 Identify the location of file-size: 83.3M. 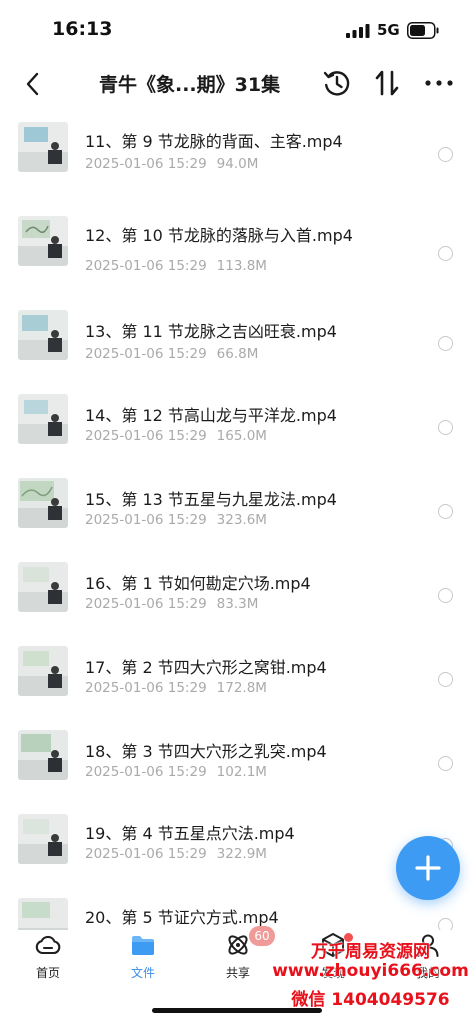
(237, 604).